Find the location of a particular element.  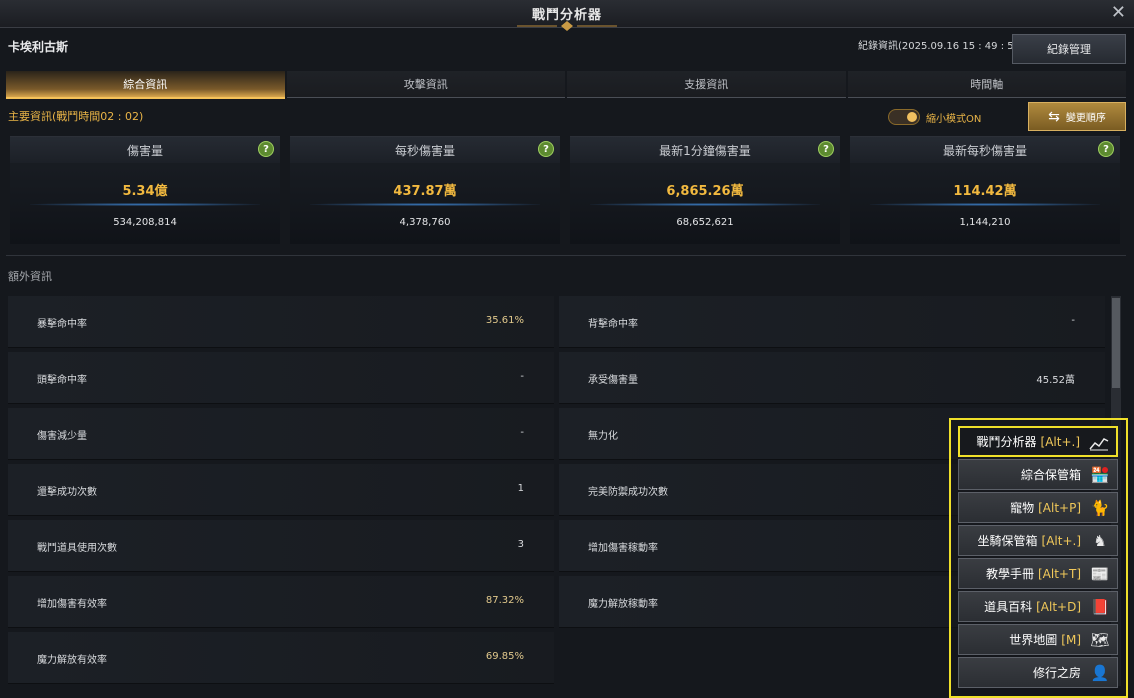

row-label: 承受傷害量 is located at coordinates (613, 380).